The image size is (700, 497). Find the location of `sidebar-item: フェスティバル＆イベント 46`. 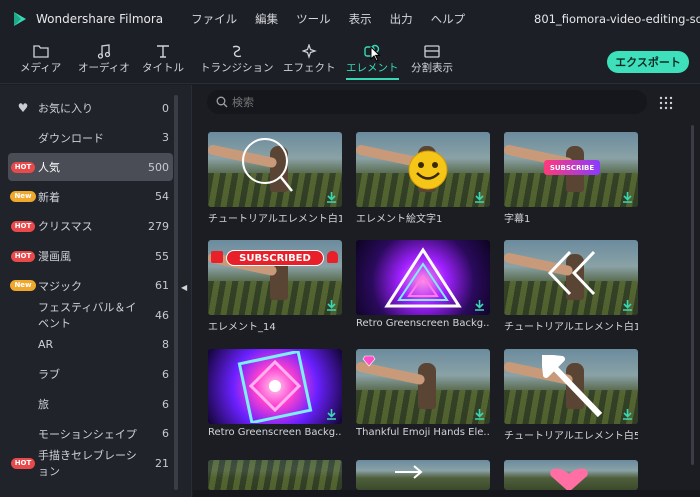

sidebar-item: フェスティバル＆イベント 46 is located at coordinates (90, 315).